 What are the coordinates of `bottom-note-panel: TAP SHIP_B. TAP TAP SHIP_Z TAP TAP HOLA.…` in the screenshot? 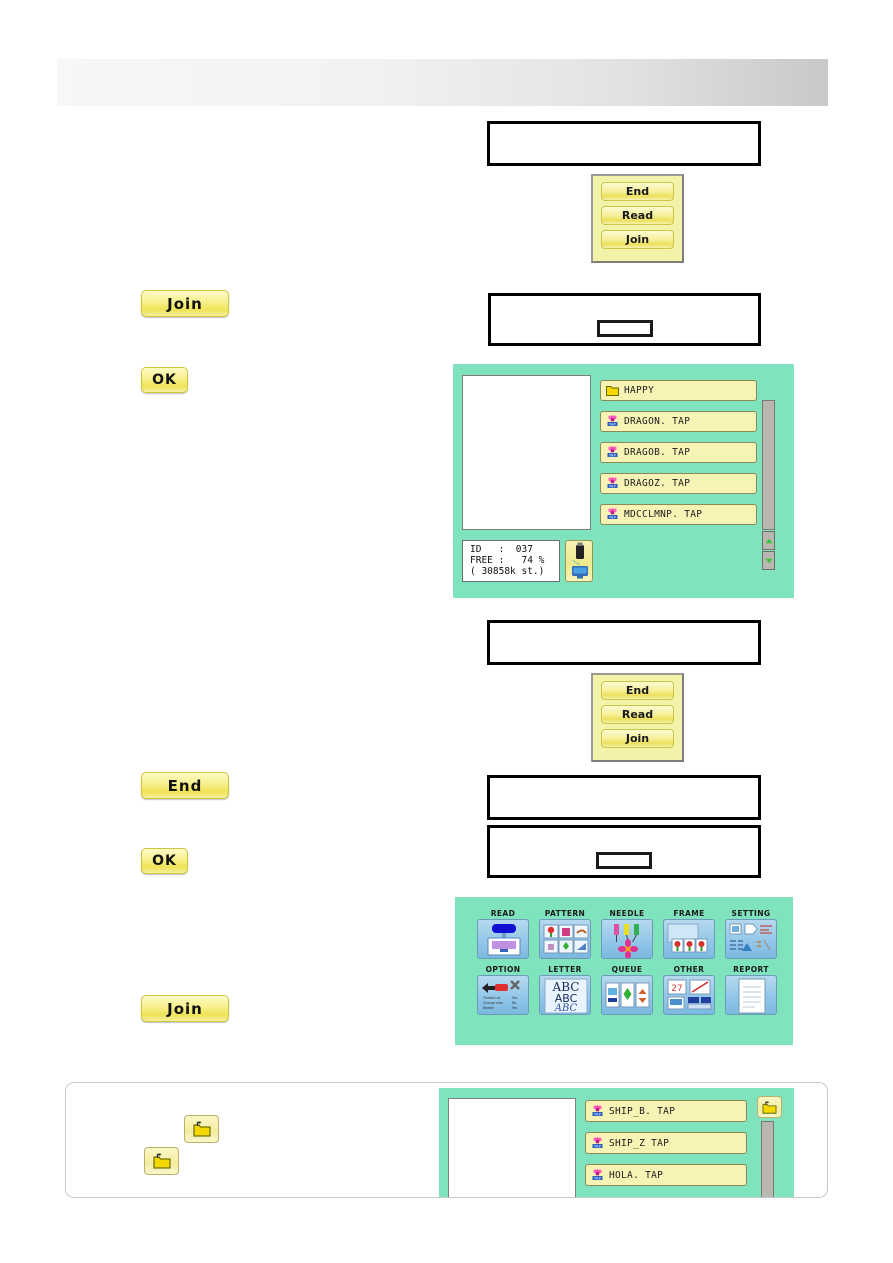 It's located at (446, 1140).